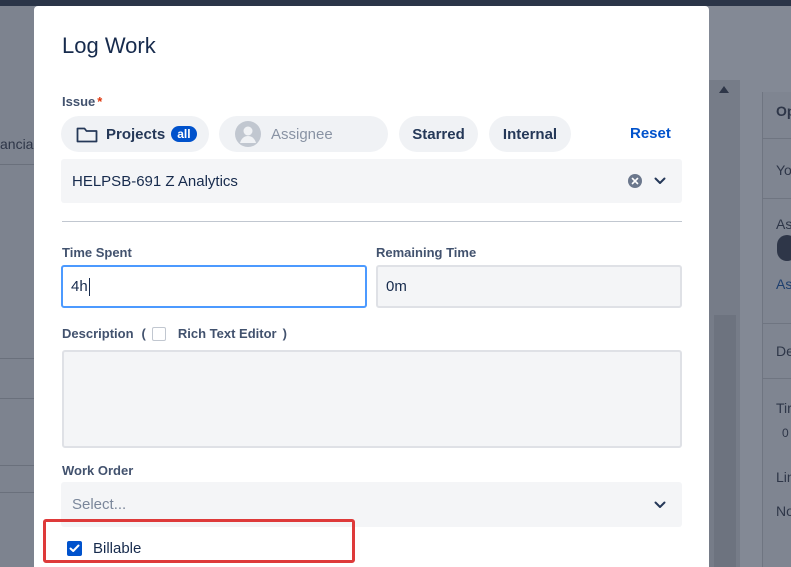 The height and width of the screenshot is (567, 791). I want to click on background-right-link: As, so click(783, 284).